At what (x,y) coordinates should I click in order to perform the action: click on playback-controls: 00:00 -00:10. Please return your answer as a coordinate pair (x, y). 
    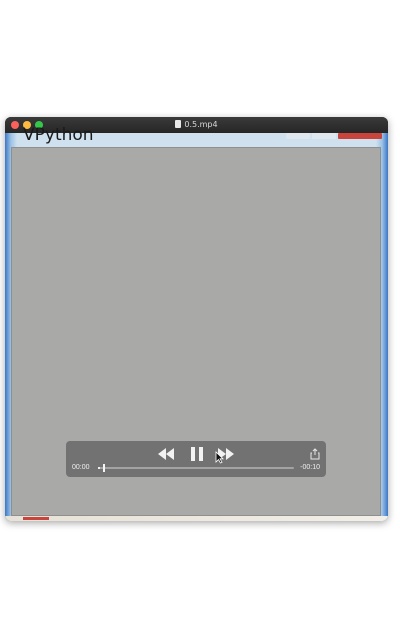
    Looking at the image, I should click on (196, 459).